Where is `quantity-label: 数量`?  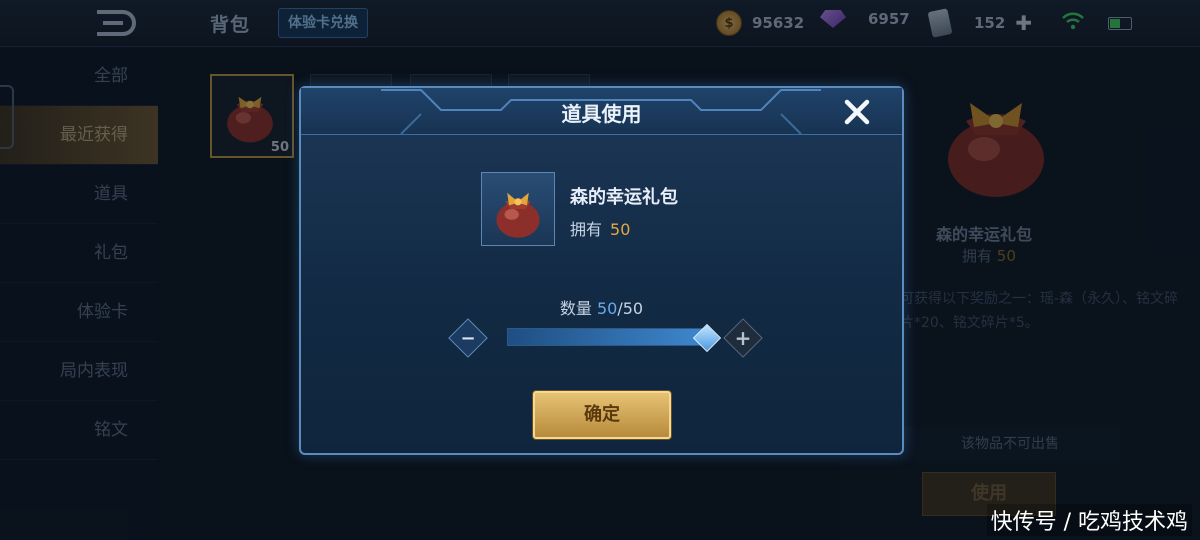 quantity-label: 数量 is located at coordinates (575, 308).